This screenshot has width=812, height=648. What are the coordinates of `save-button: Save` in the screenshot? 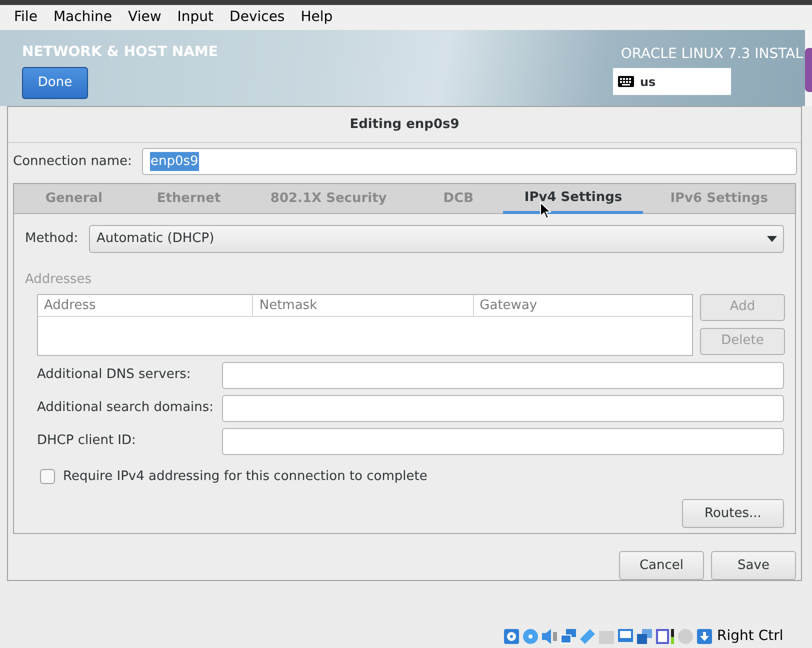 It's located at (753, 565).